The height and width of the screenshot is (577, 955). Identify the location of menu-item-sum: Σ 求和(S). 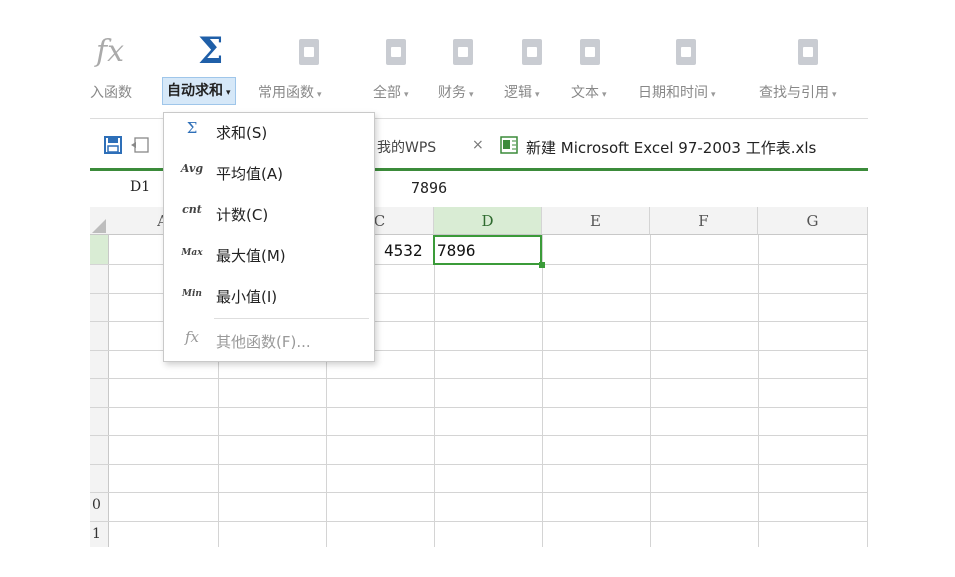
(269, 133).